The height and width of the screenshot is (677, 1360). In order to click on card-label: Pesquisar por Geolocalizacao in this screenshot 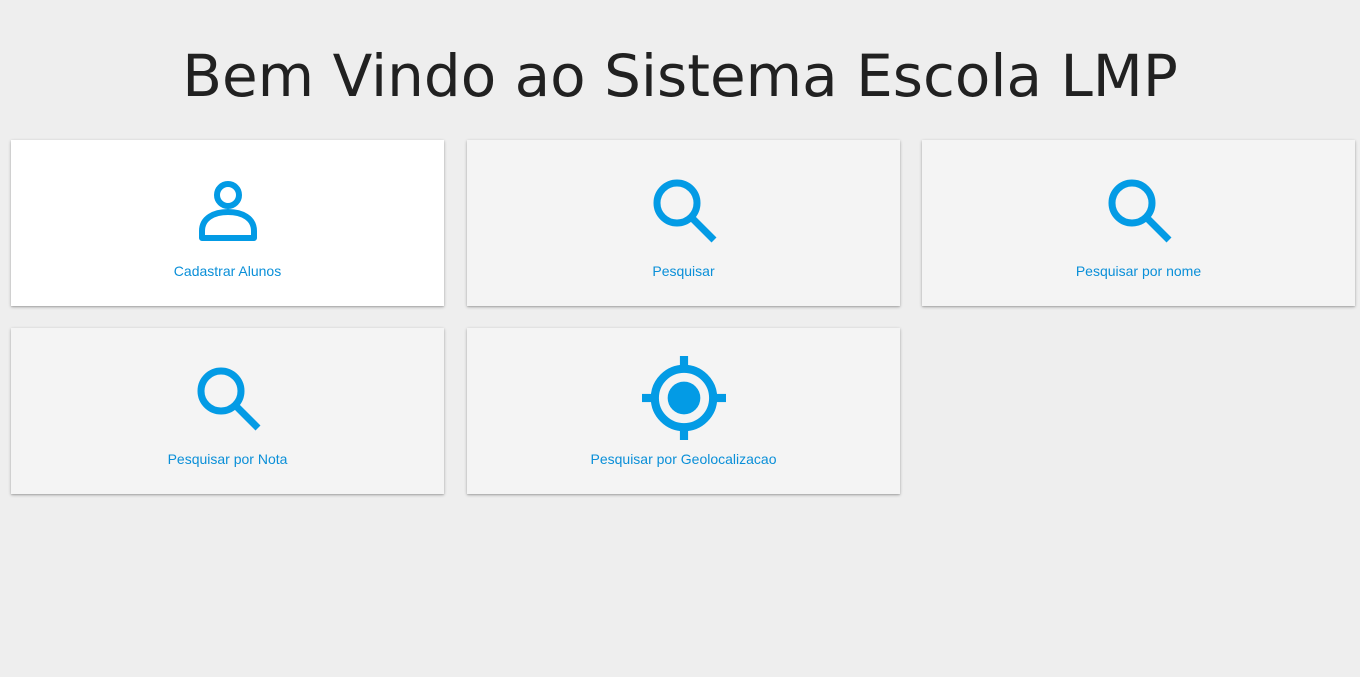, I will do `click(683, 459)`.